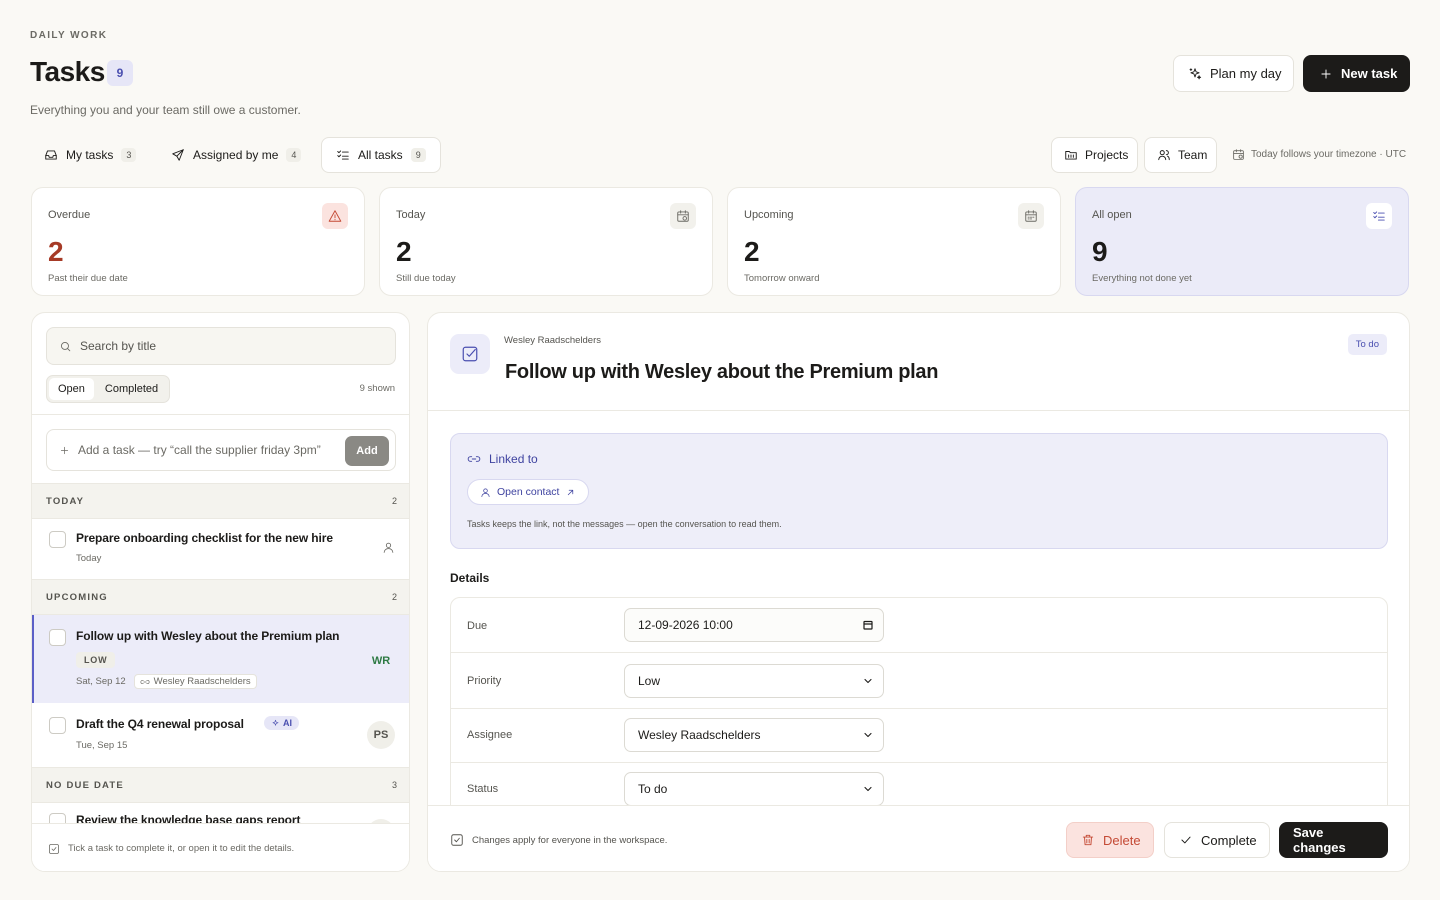 Image resolution: width=1440 pixels, height=900 pixels. What do you see at coordinates (335, 216) in the screenshot?
I see `alert-triangle-icon` at bounding box center [335, 216].